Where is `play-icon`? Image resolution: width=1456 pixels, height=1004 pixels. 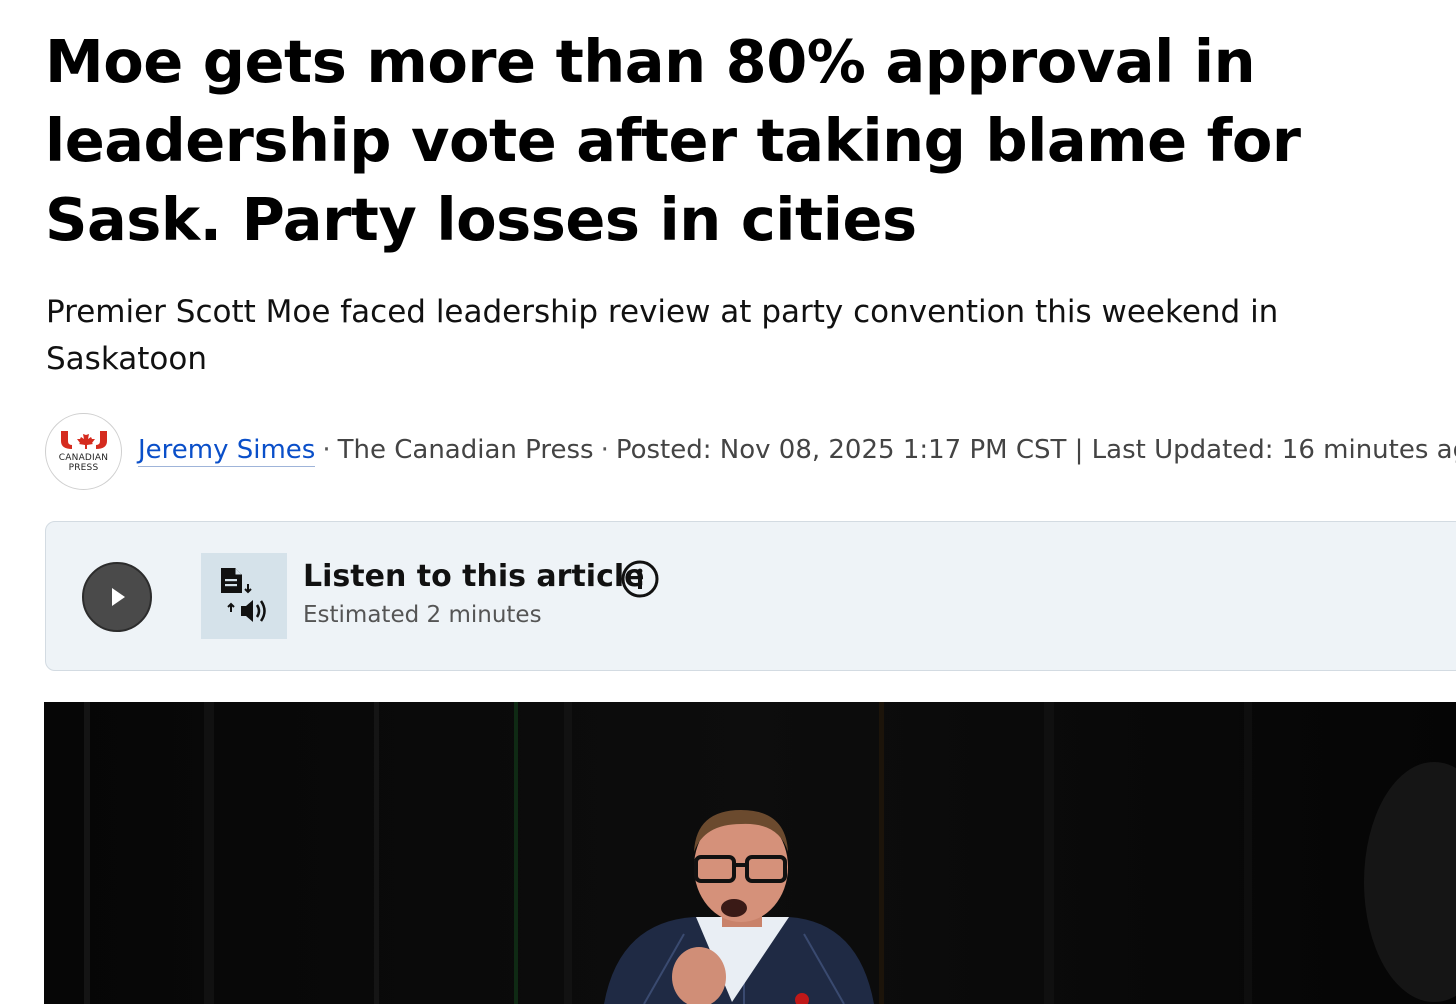 play-icon is located at coordinates (118, 597).